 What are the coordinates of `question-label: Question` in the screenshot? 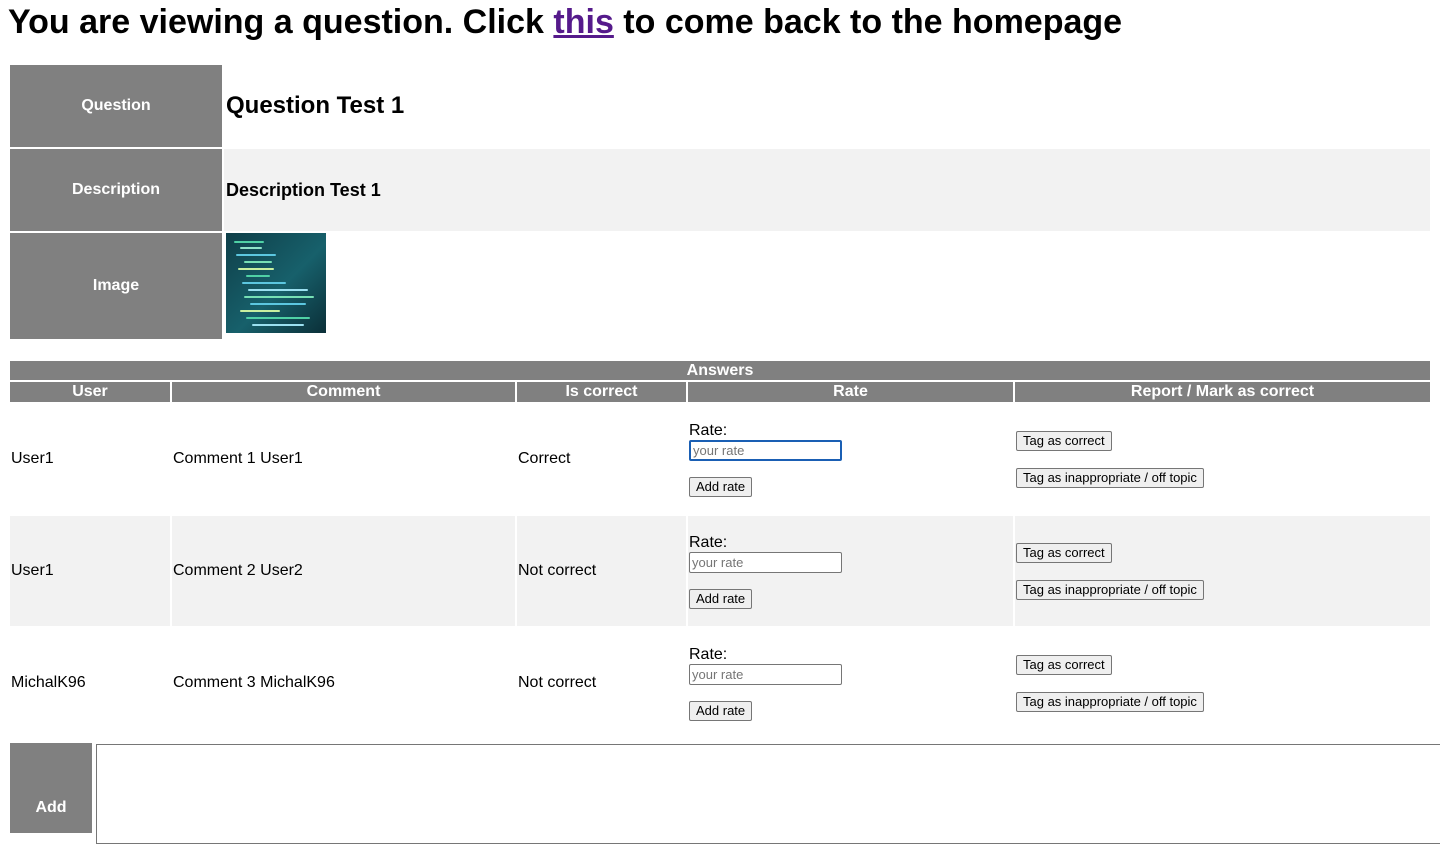 It's located at (116, 106).